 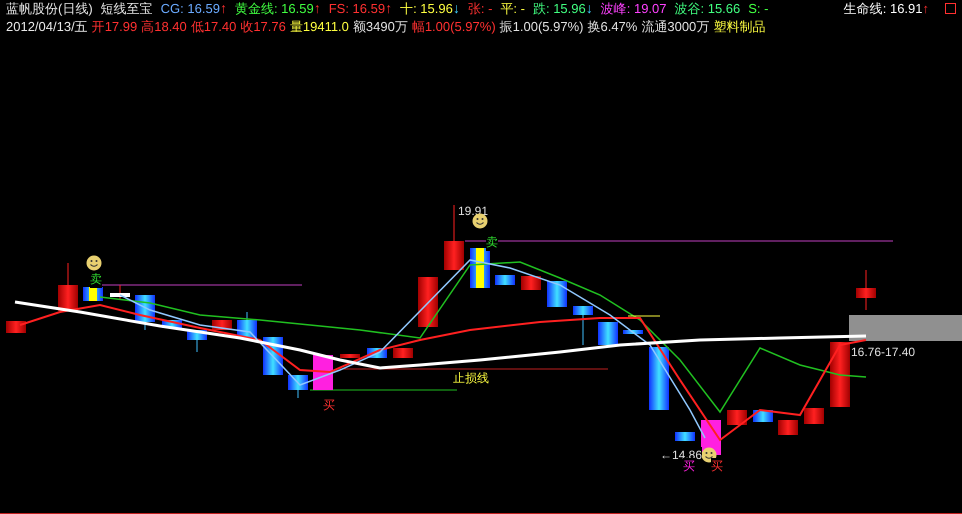 I want to click on quote-value: 额3490万, so click(x=380, y=27).